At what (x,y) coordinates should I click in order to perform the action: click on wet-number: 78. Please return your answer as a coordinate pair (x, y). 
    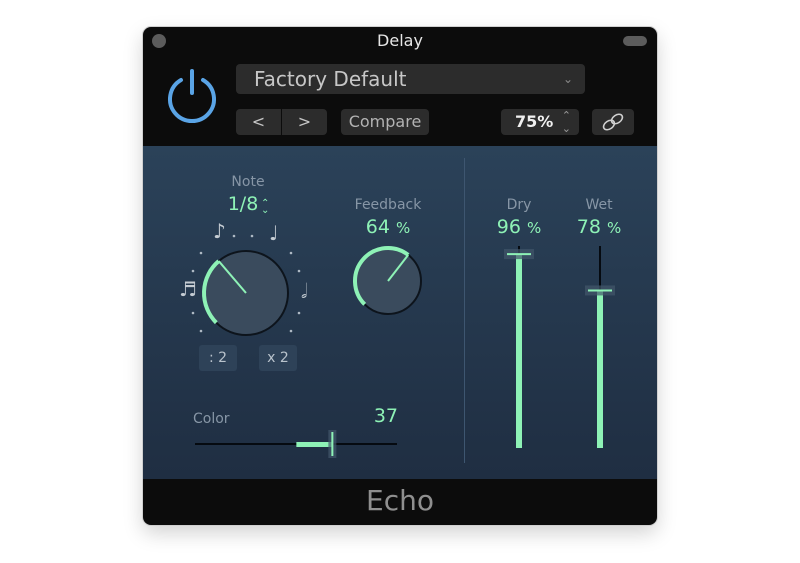
    Looking at the image, I should click on (588, 227).